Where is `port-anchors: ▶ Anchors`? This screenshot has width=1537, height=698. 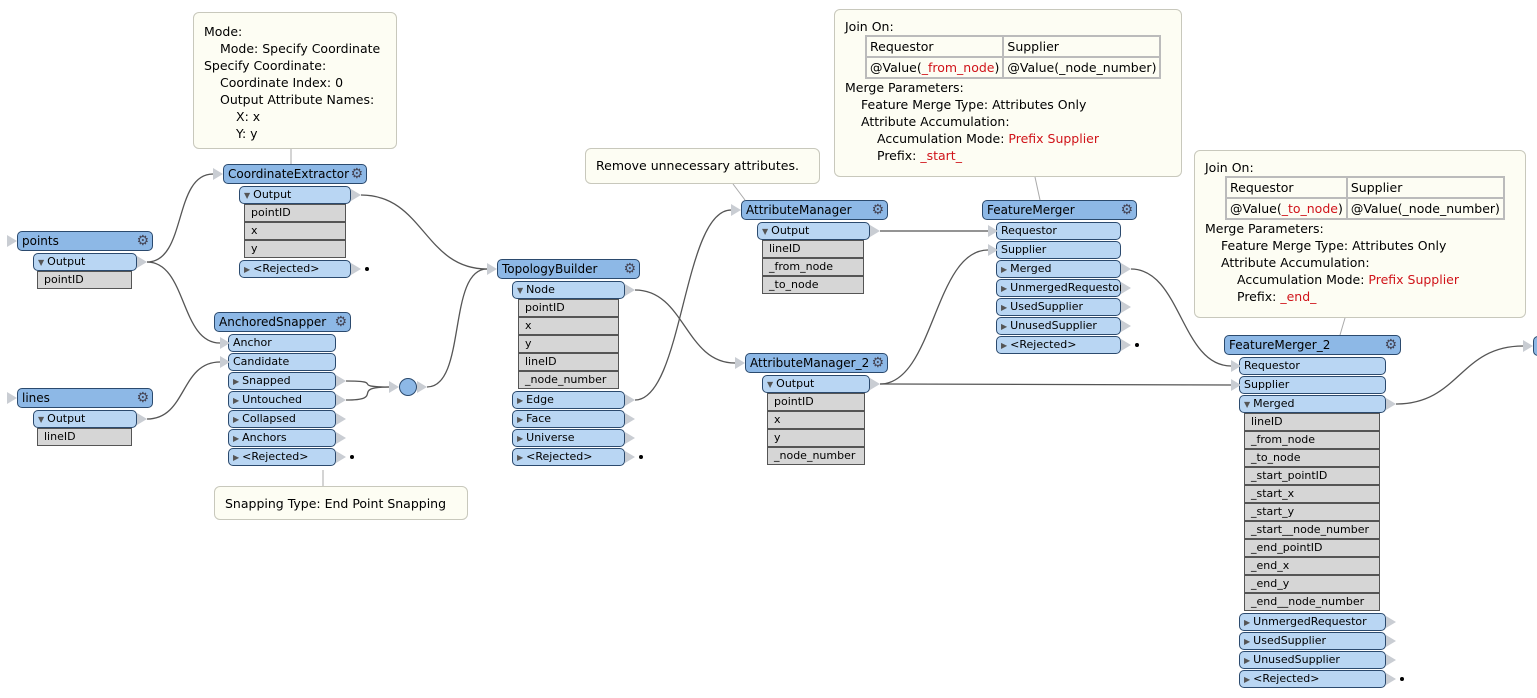
port-anchors: ▶ Anchors is located at coordinates (282, 438).